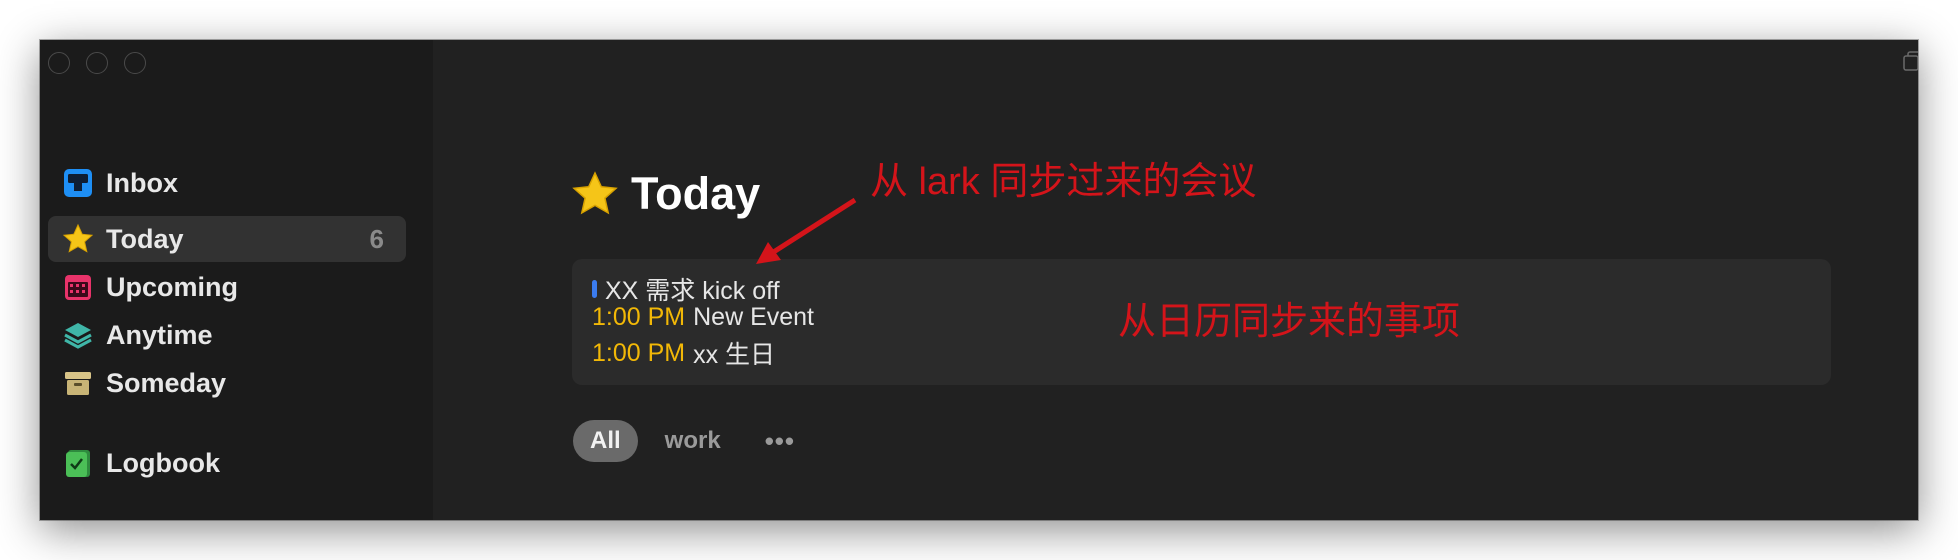 This screenshot has height=560, width=1958. What do you see at coordinates (806, 230) in the screenshot?
I see `annotation-arrow` at bounding box center [806, 230].